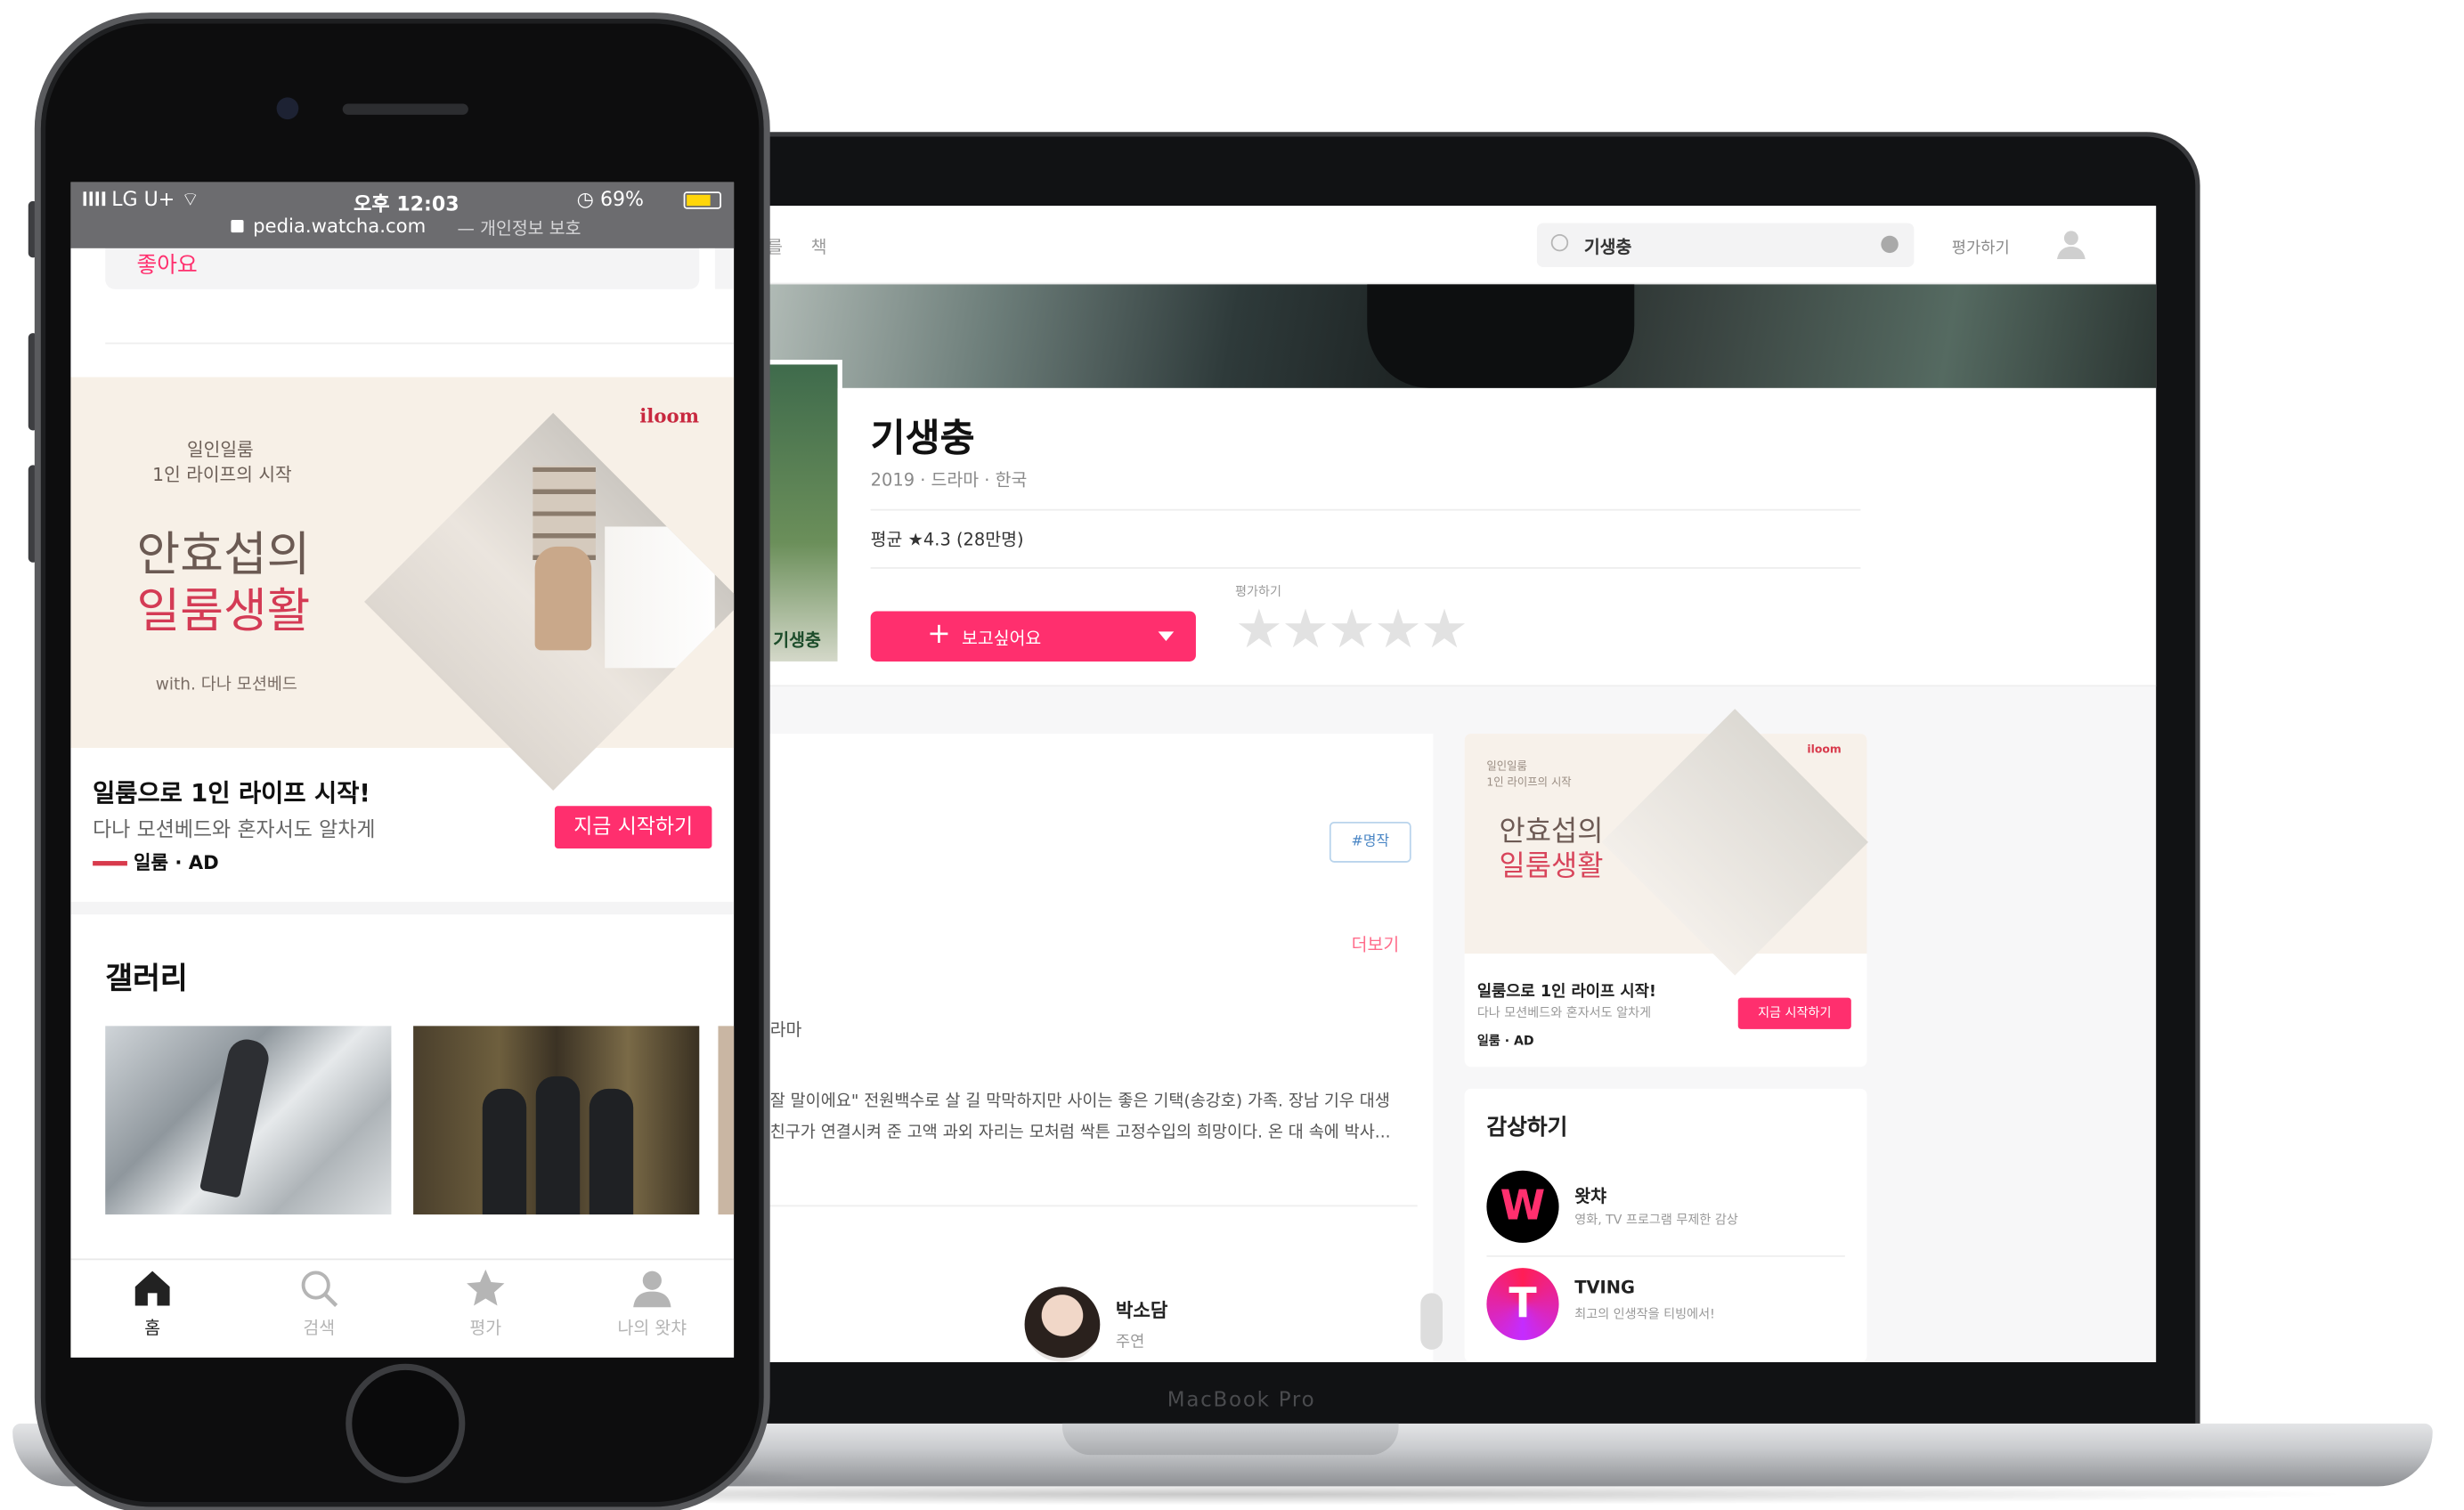 This screenshot has height=1510, width=2464. I want to click on wifi-icon: ⌔, so click(190, 198).